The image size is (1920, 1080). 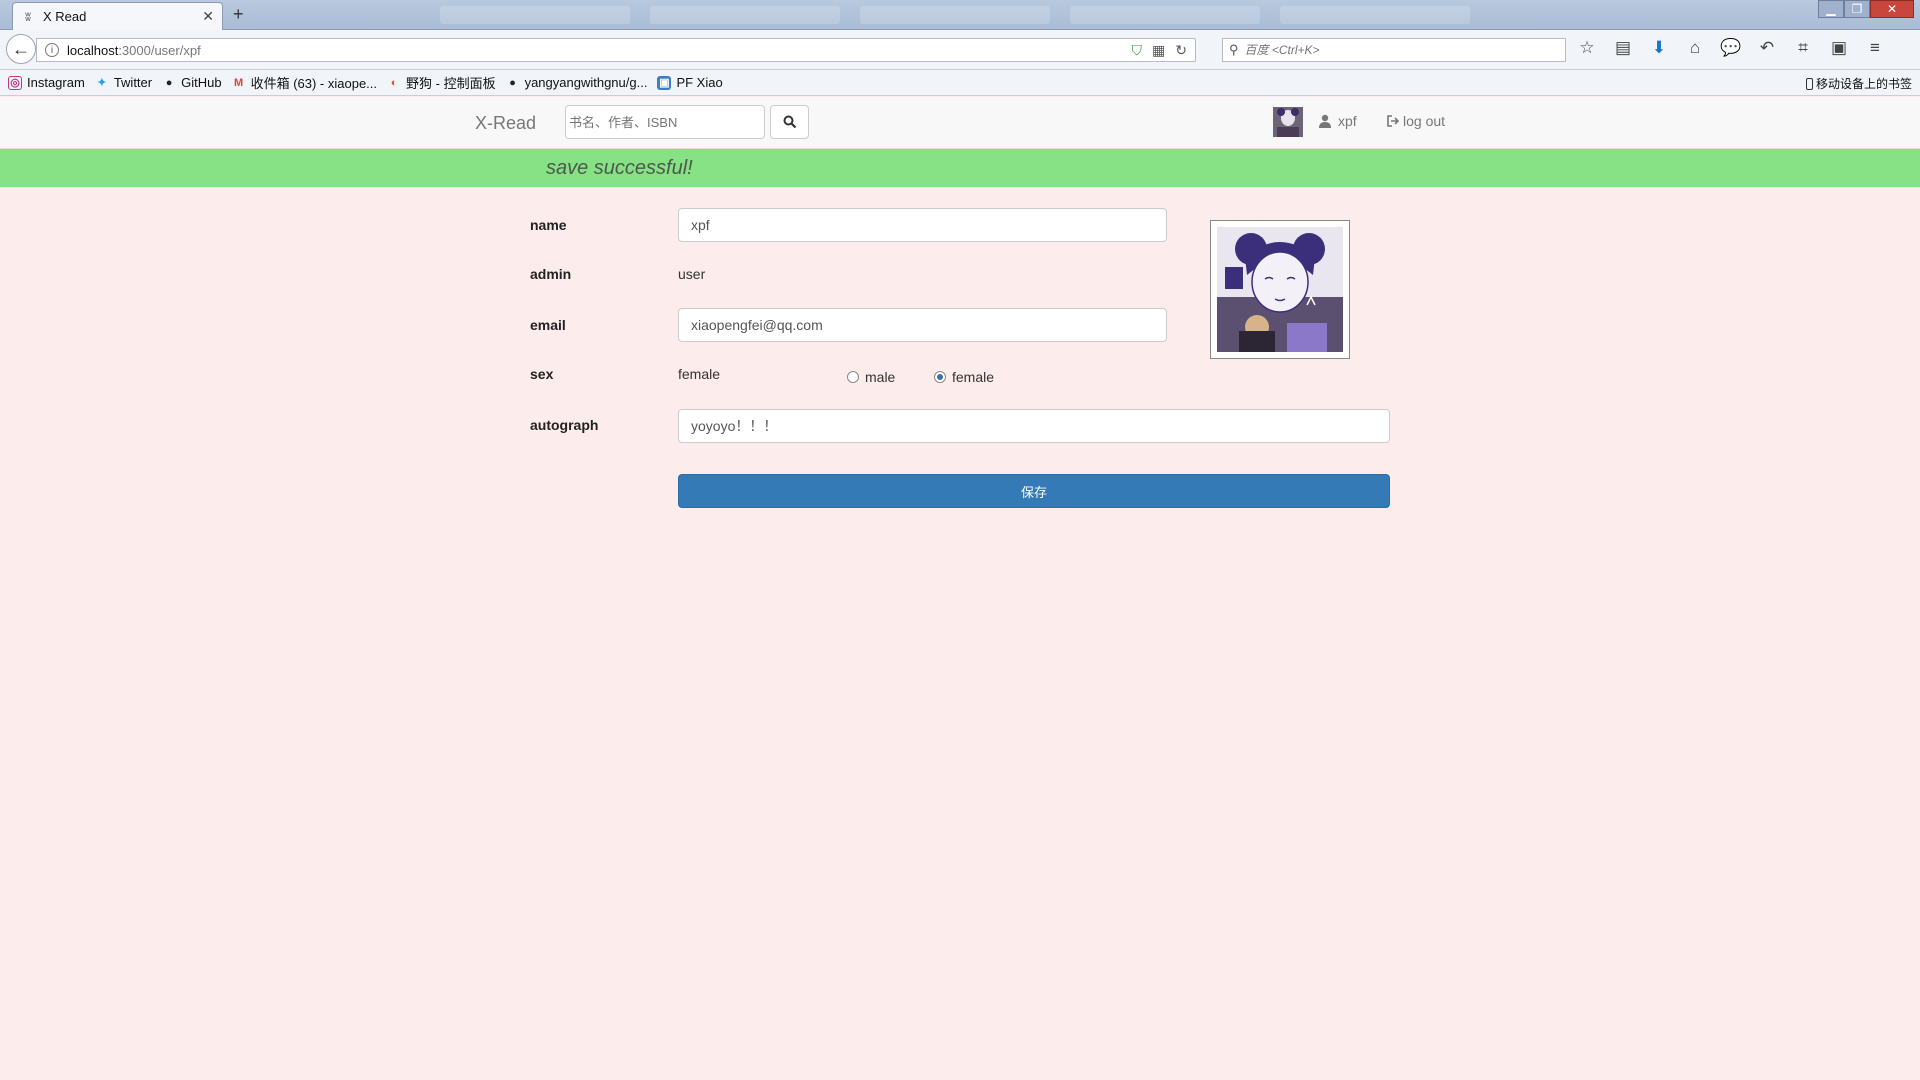 What do you see at coordinates (1863, 84) in the screenshot?
I see `mobile-bookmarks-label: 移动设备上的书签` at bounding box center [1863, 84].